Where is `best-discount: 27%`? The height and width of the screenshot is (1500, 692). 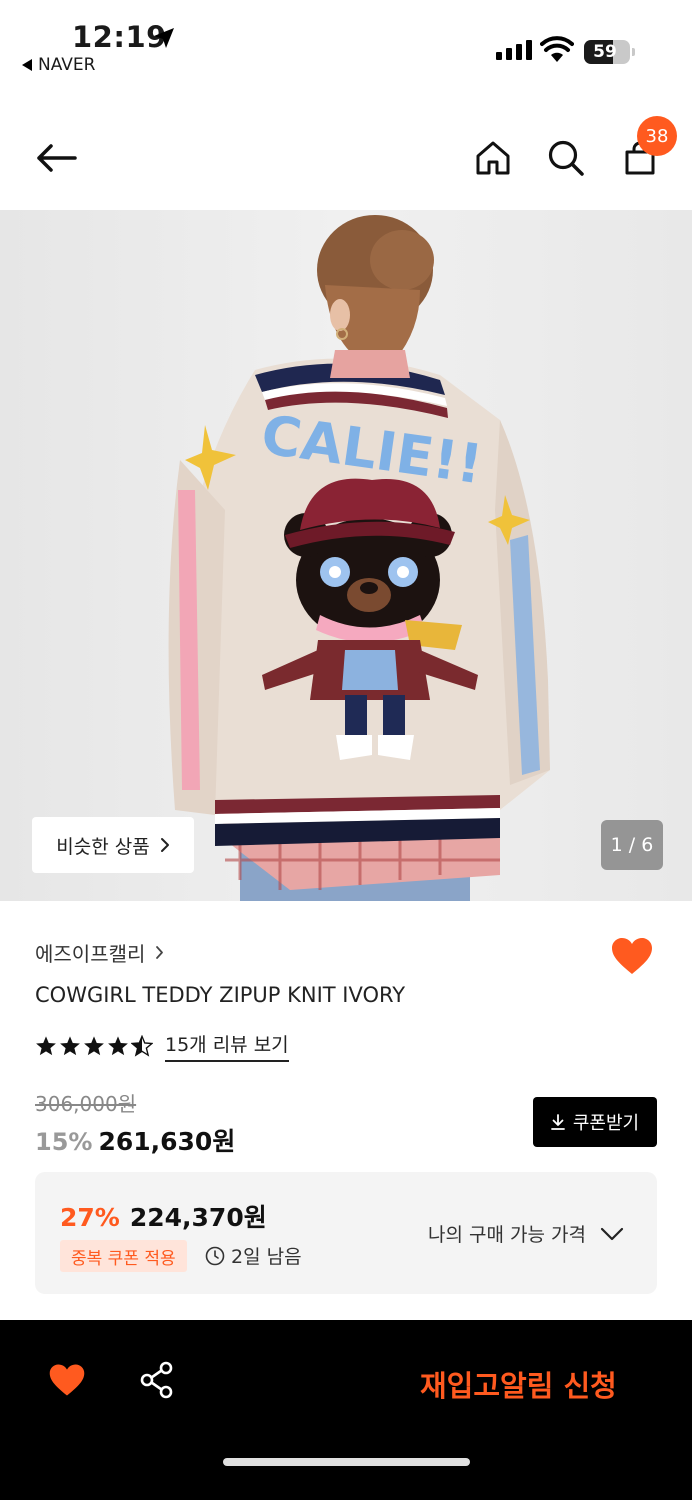 best-discount: 27% is located at coordinates (90, 1217).